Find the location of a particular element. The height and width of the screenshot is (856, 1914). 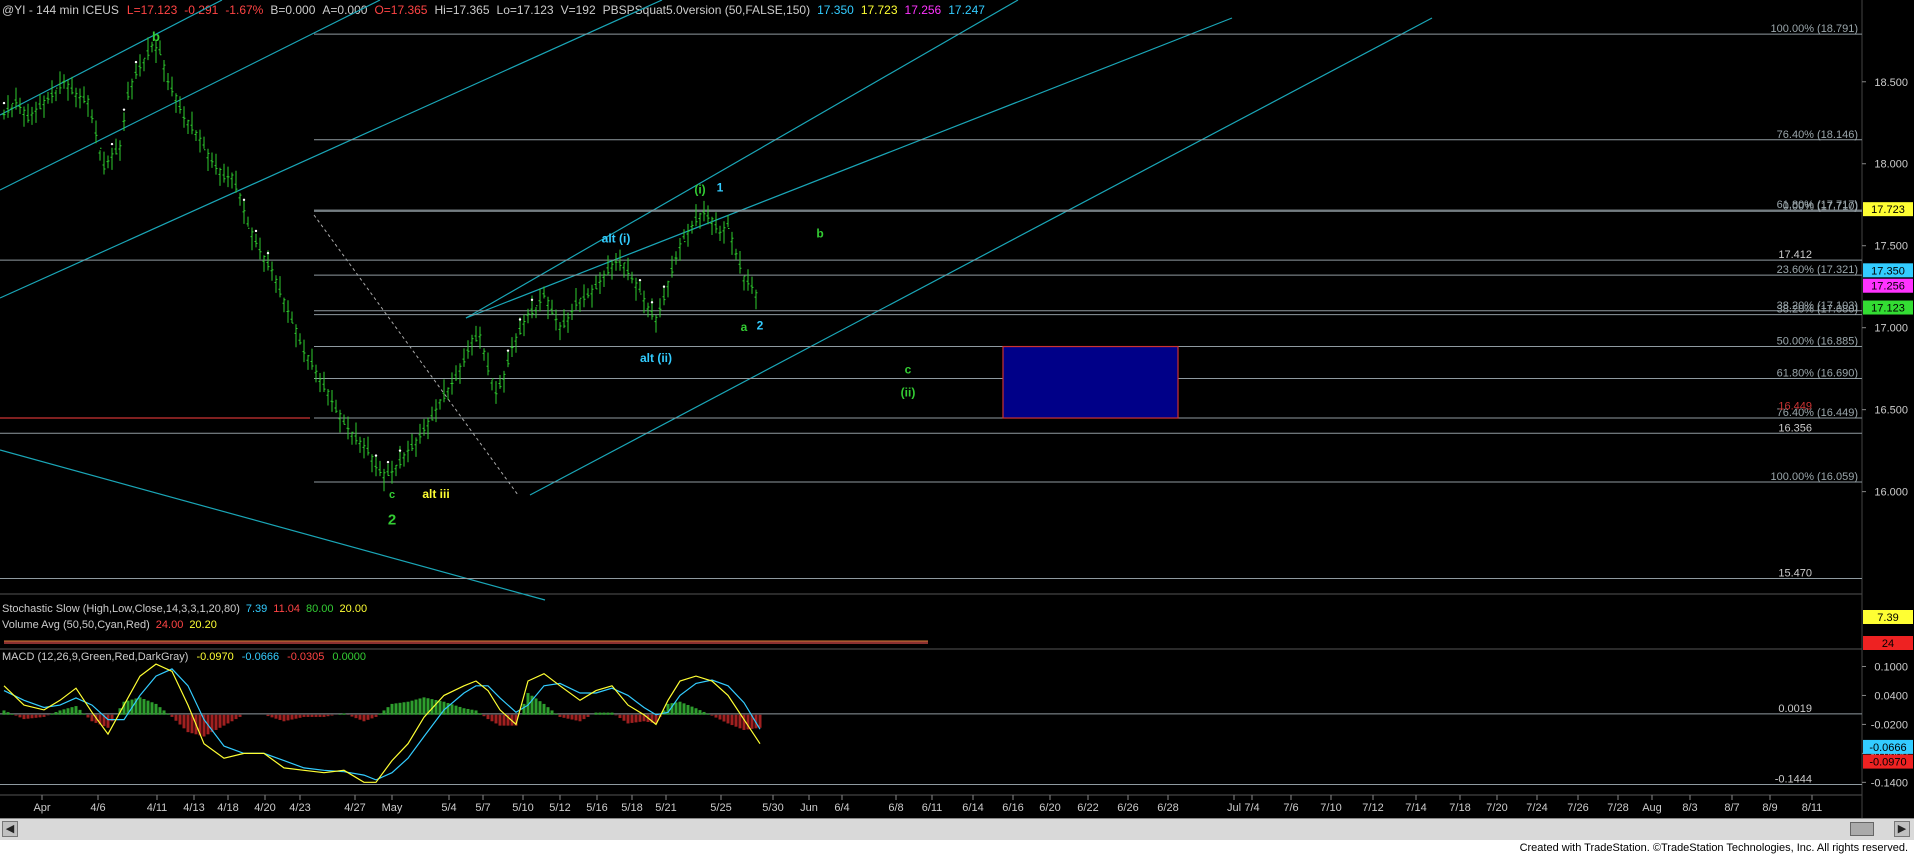

scroll-right-arrow-icon: ▶ is located at coordinates (1902, 829).